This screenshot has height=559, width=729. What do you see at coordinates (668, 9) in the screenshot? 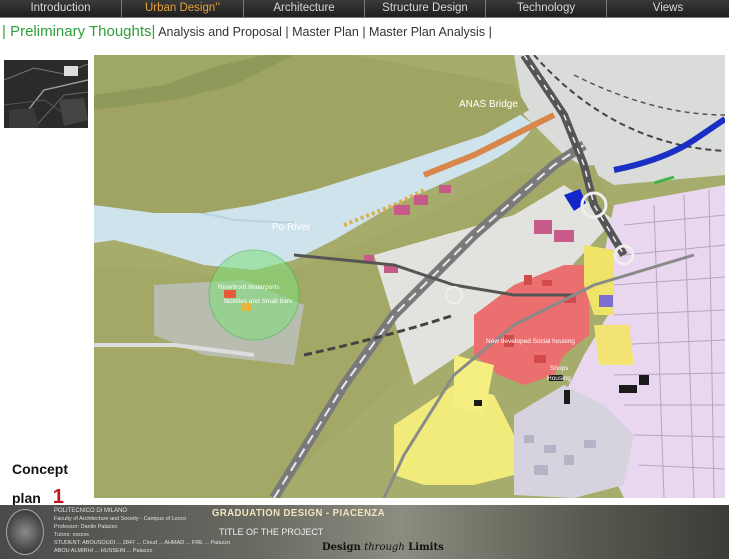
I see `tab-views: Views` at bounding box center [668, 9].